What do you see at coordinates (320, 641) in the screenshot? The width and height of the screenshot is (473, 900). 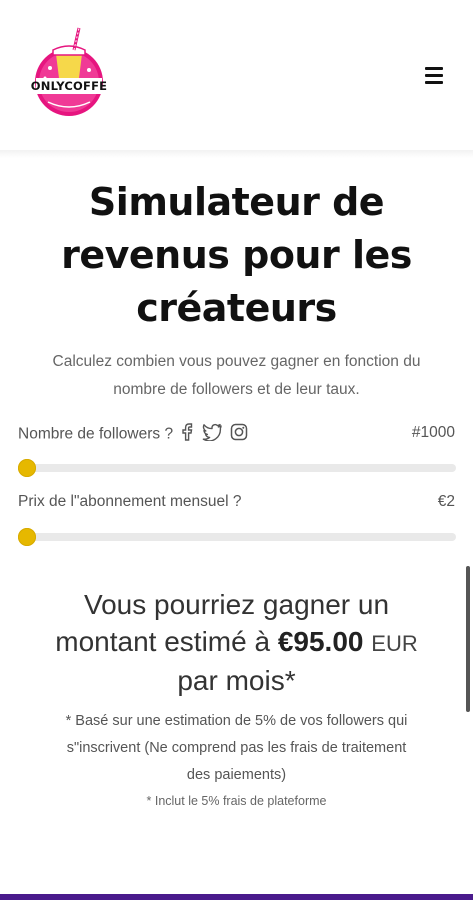 I see `earnings-amount: €95.00` at bounding box center [320, 641].